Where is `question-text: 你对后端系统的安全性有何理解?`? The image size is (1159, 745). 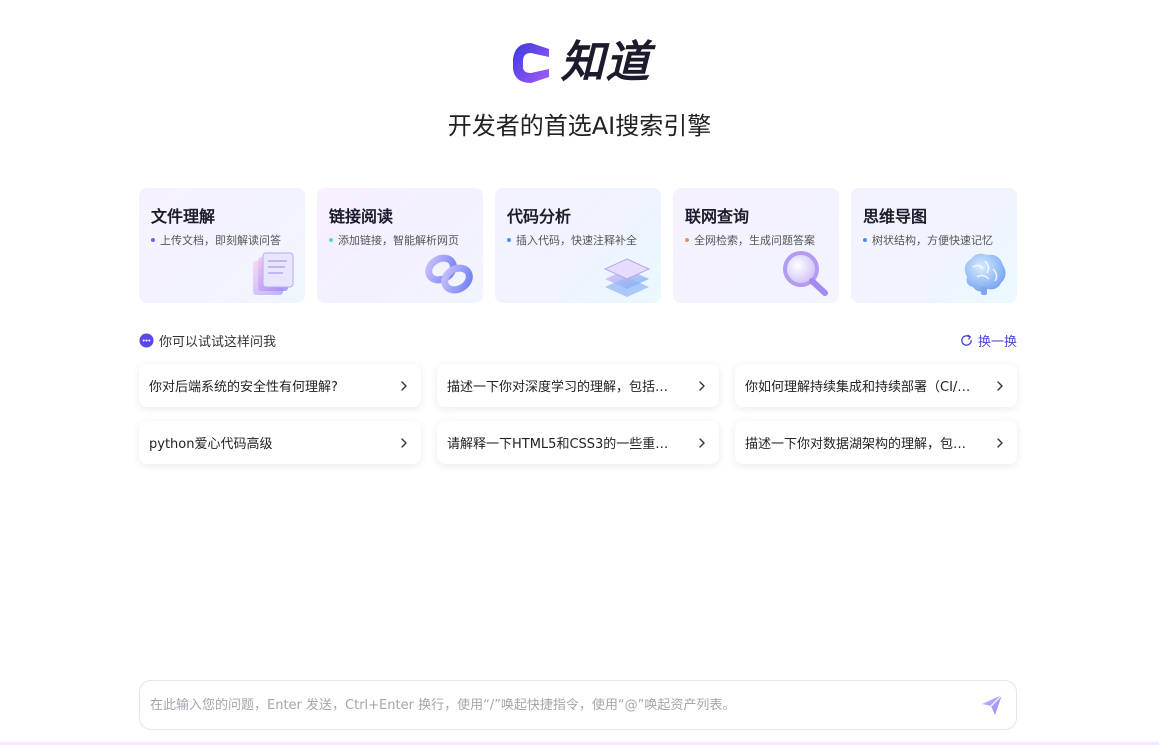
question-text: 你对后端系统的安全性有何理解? is located at coordinates (243, 387).